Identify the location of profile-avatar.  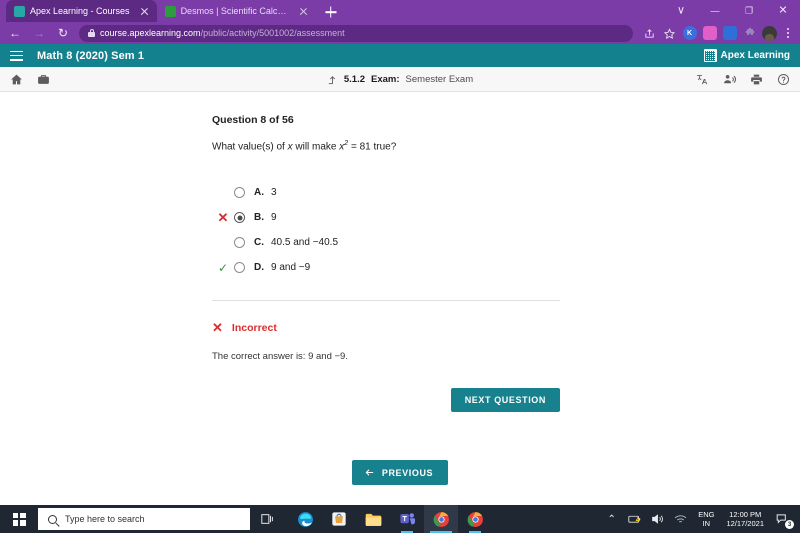
(769, 33).